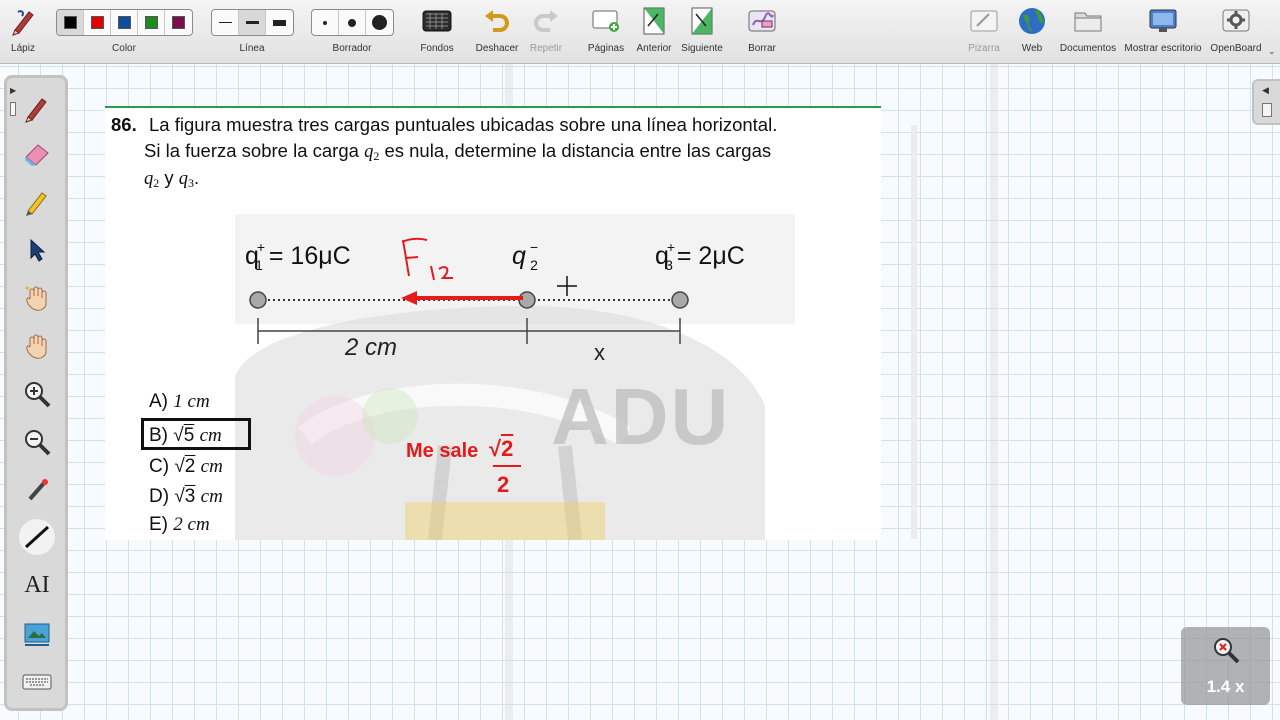 The image size is (1280, 720). What do you see at coordinates (1163, 21) in the screenshot?
I see `desktop-monitor-icon` at bounding box center [1163, 21].